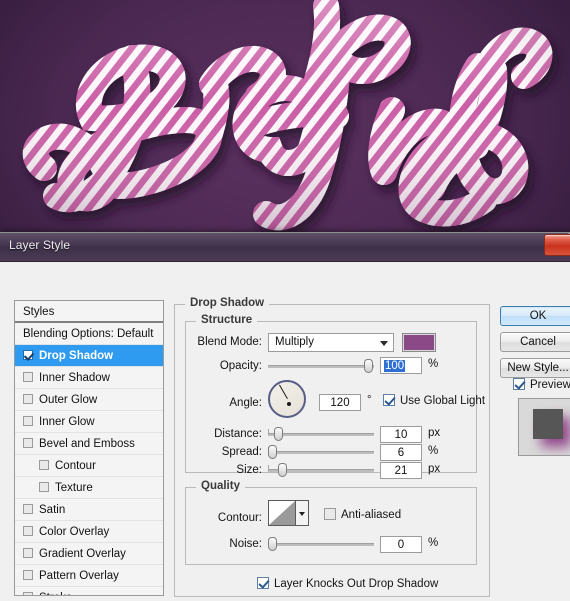 This screenshot has height=601, width=570. What do you see at coordinates (240, 366) in the screenshot?
I see `opacity-label: Opacity:` at bounding box center [240, 366].